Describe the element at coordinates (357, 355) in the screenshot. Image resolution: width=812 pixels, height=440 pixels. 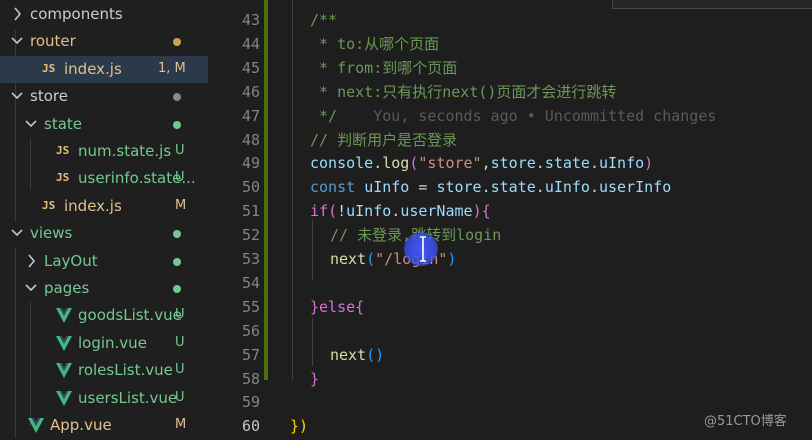
I see `code-line: next()` at that location.